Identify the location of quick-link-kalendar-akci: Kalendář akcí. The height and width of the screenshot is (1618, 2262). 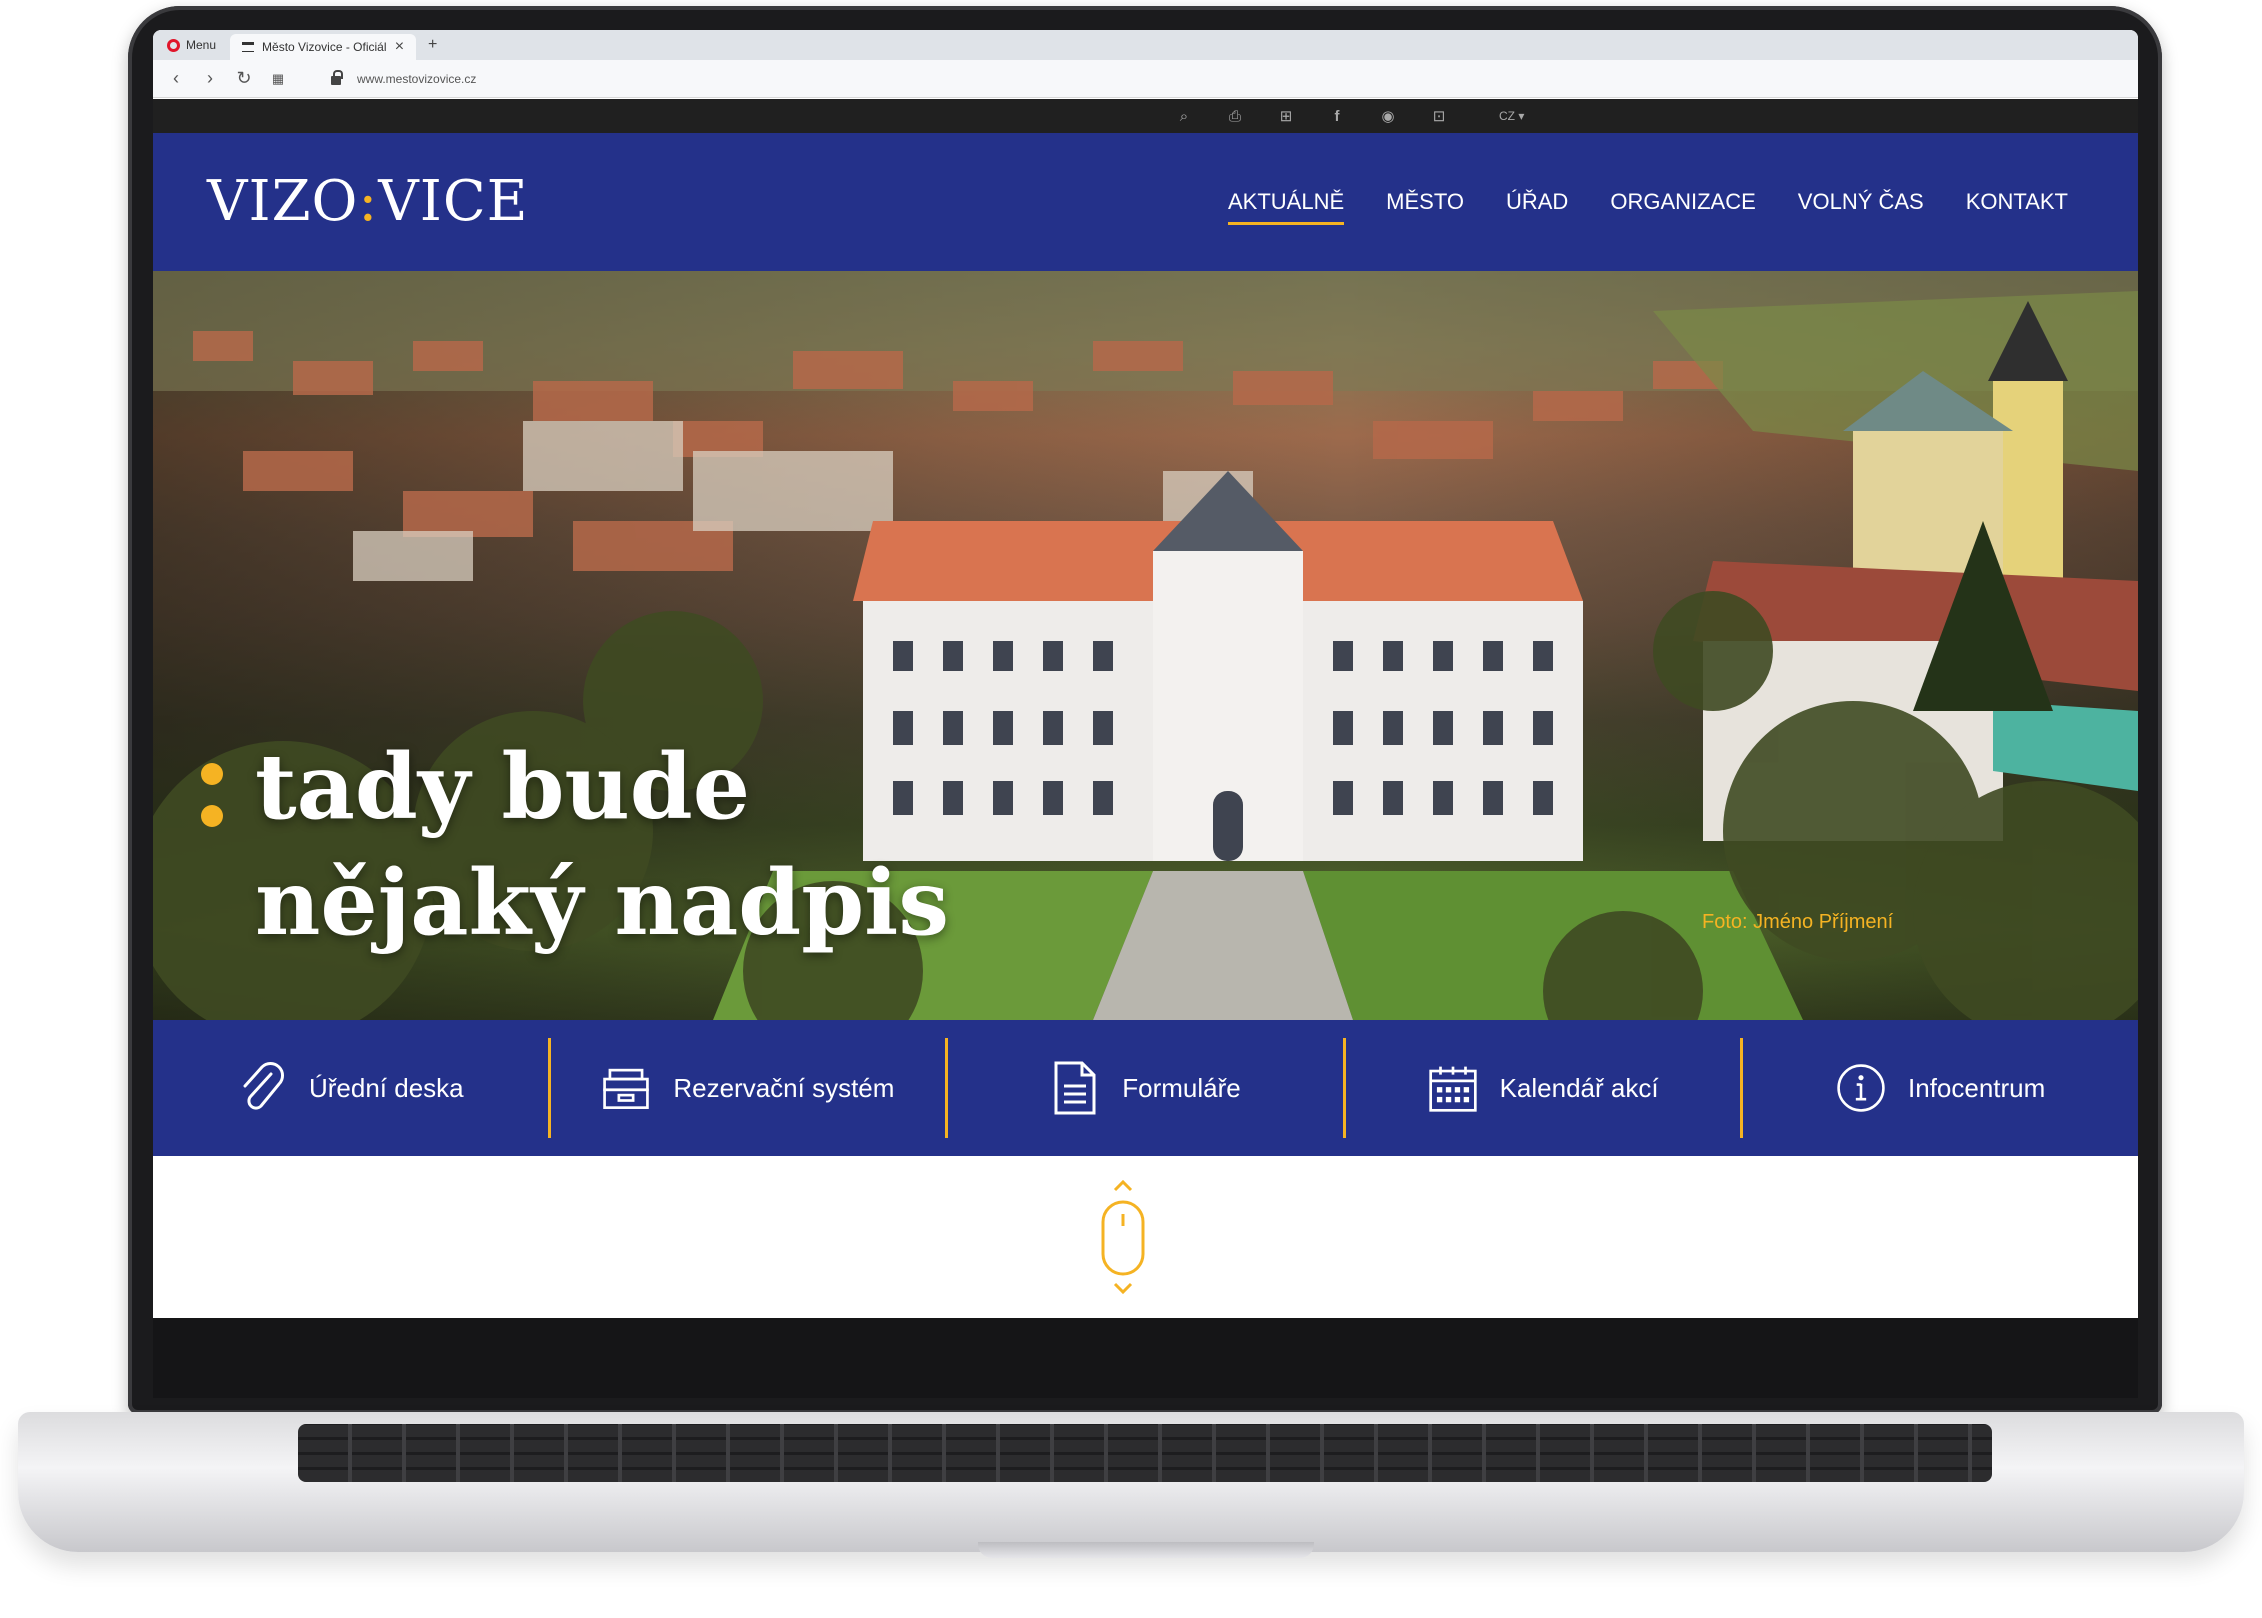
(1545, 1088).